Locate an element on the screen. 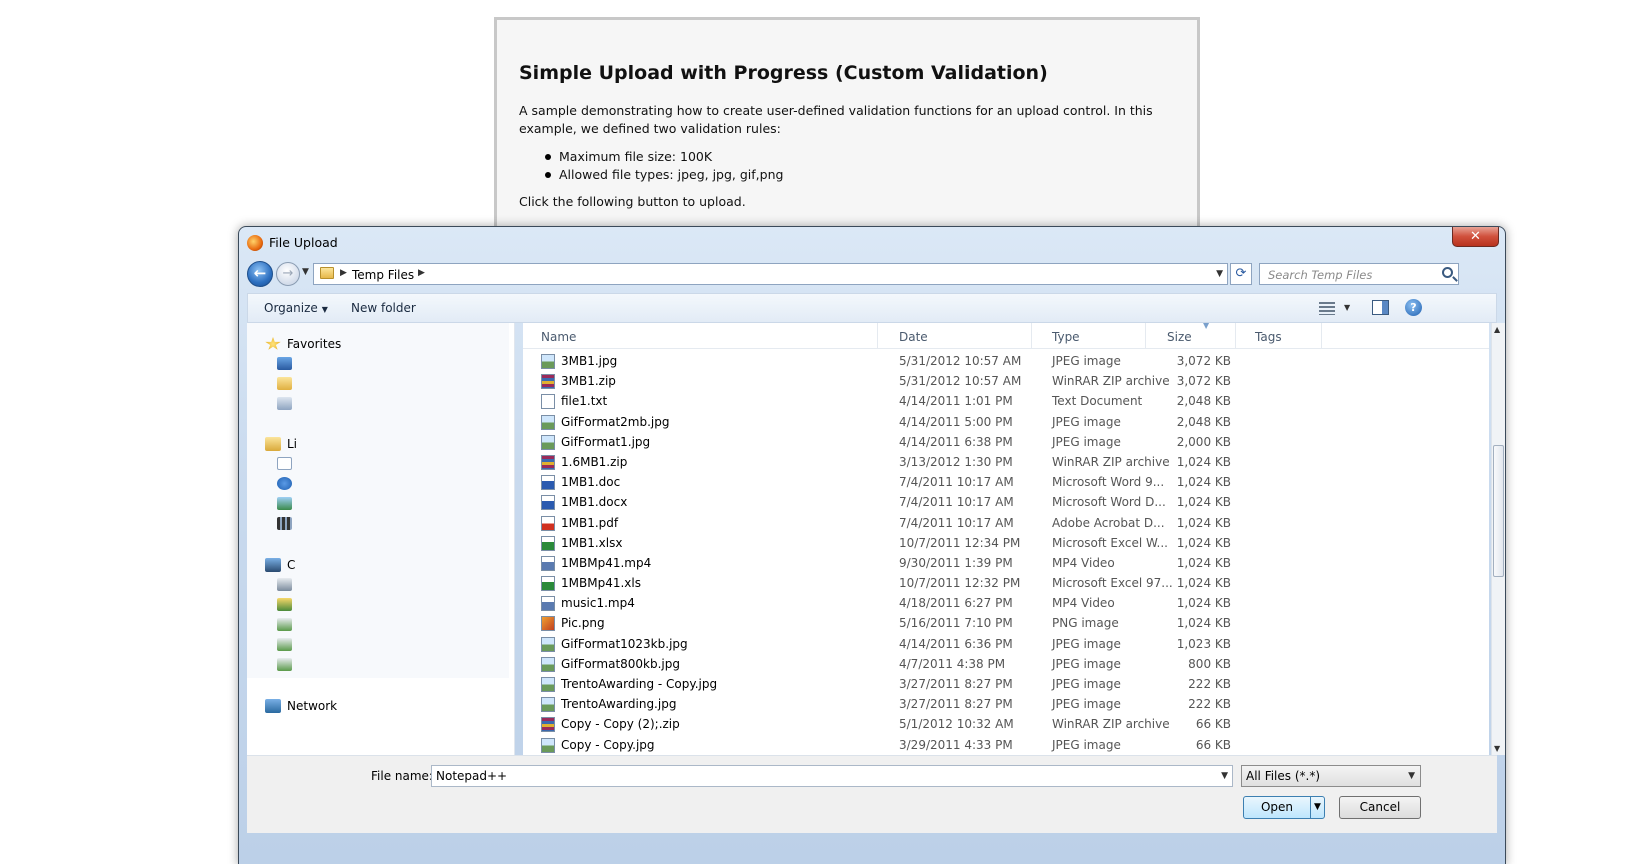 The height and width of the screenshot is (864, 1636). file-date: 4/14/2011 5:00 PM is located at coordinates (956, 421).